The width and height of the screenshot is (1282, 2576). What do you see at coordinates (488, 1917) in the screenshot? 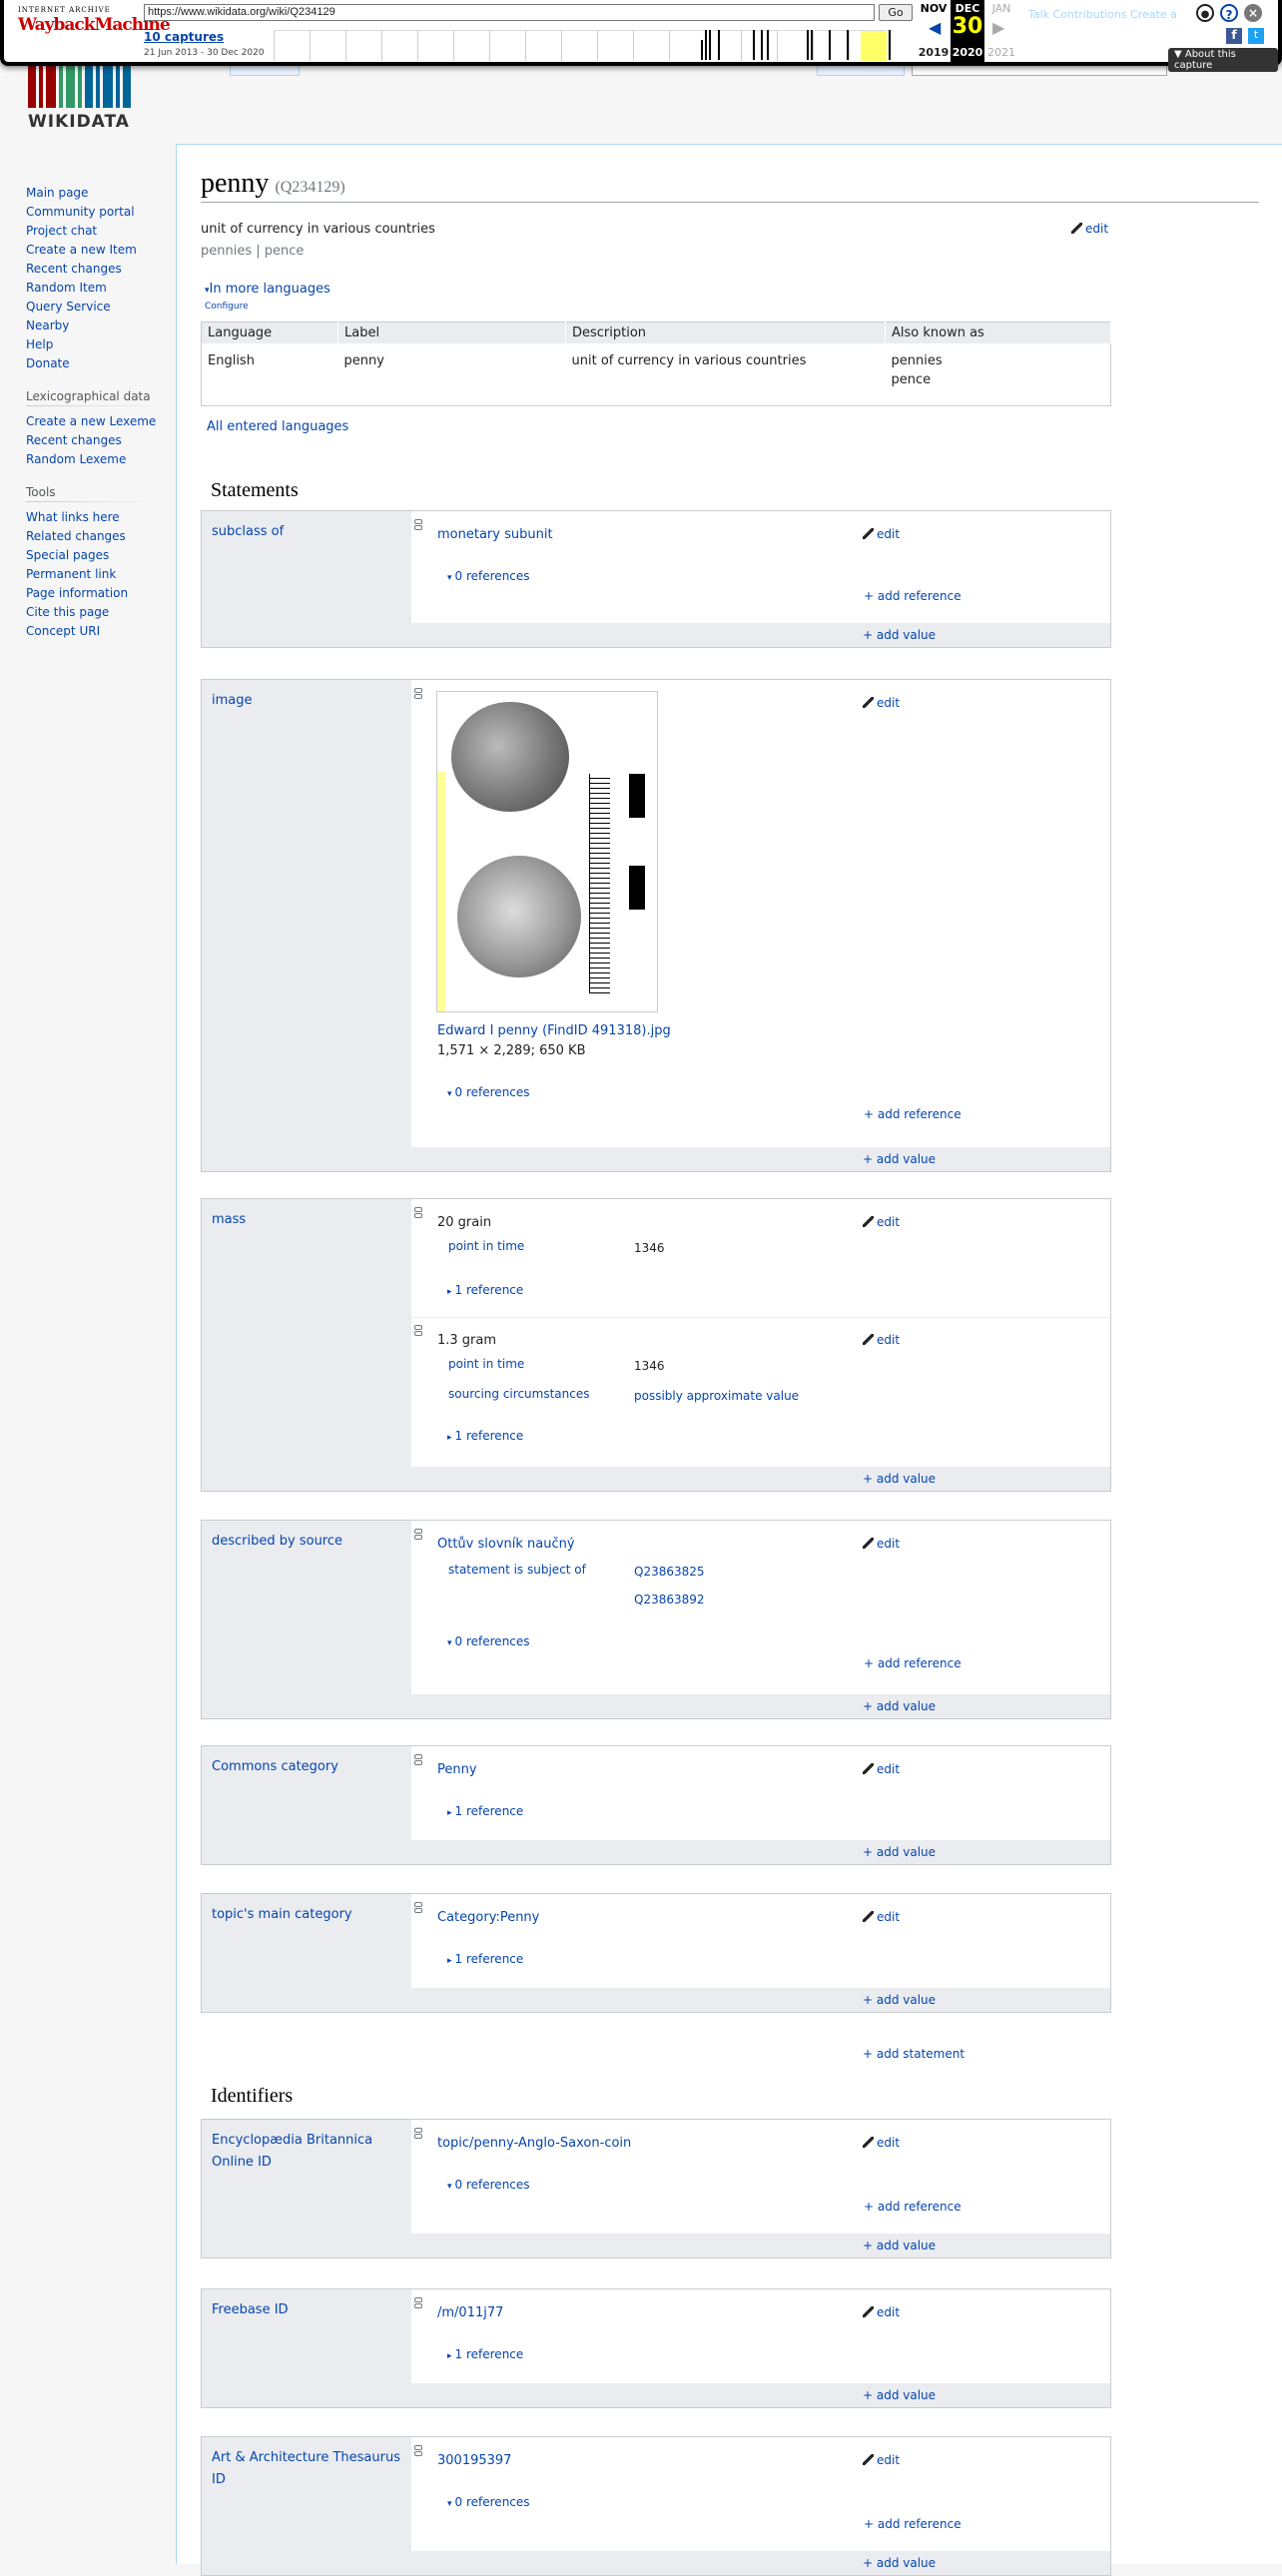
I see `statement-value: Category:Penny` at bounding box center [488, 1917].